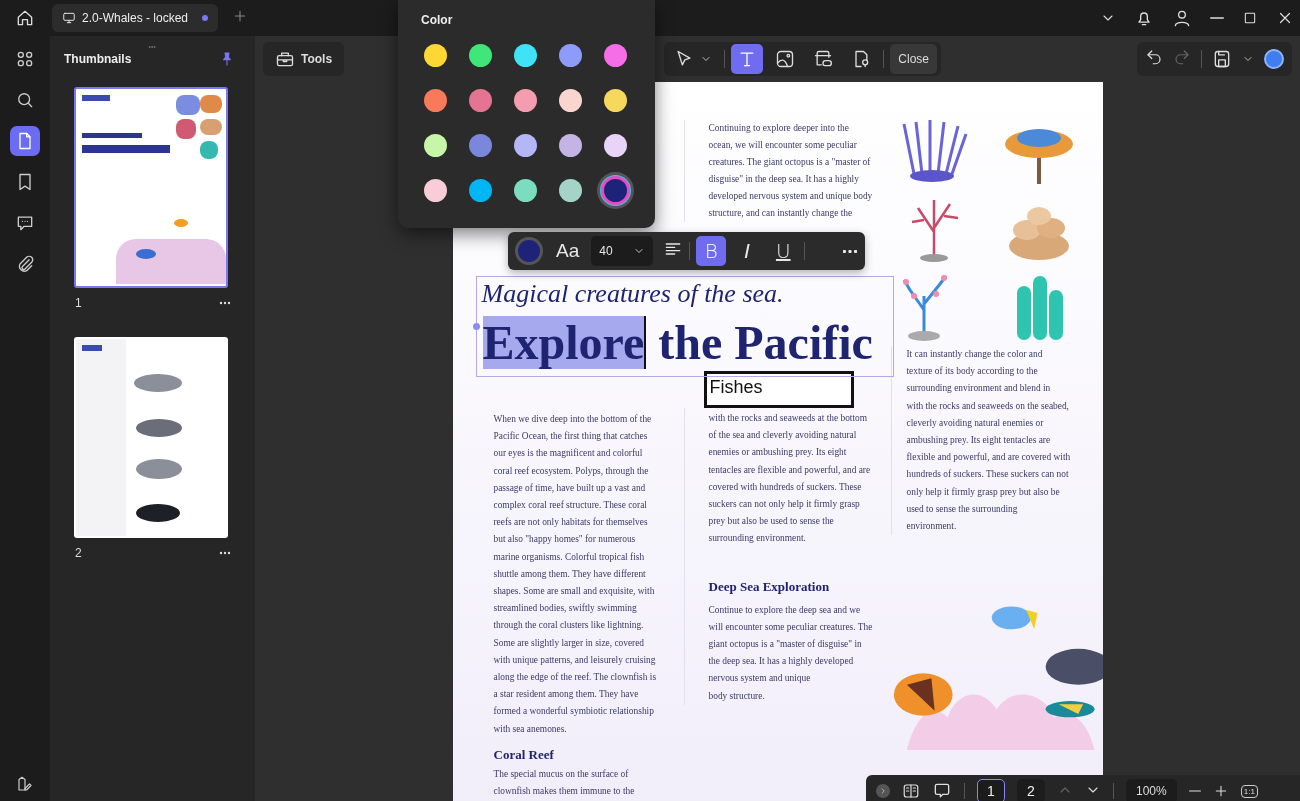  I want to click on page-number: 2, so click(78, 553).